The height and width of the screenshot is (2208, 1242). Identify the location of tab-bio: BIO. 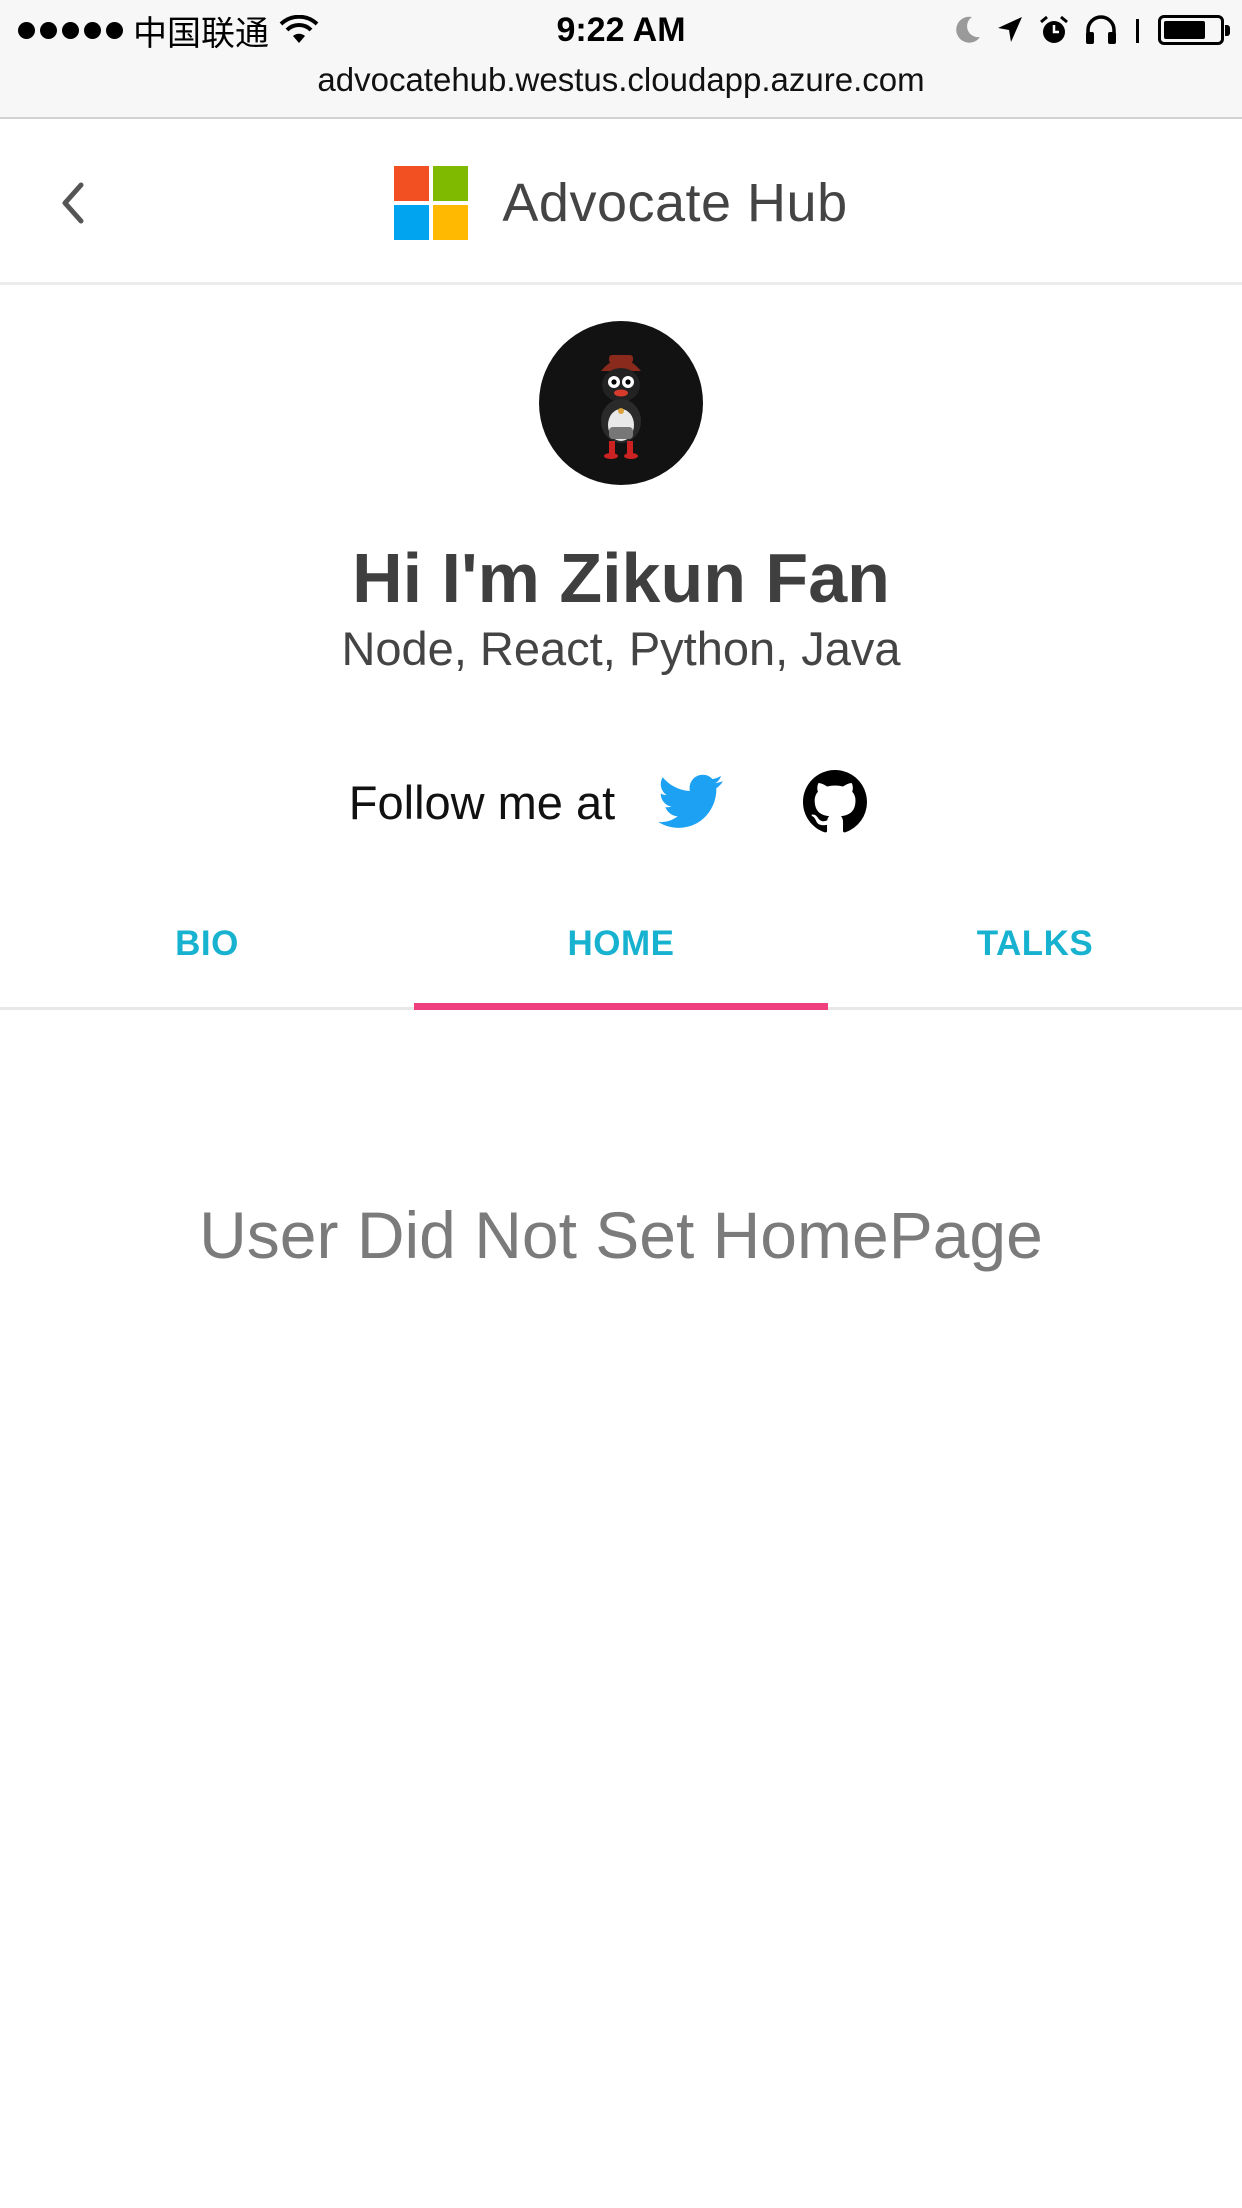
(207, 943).